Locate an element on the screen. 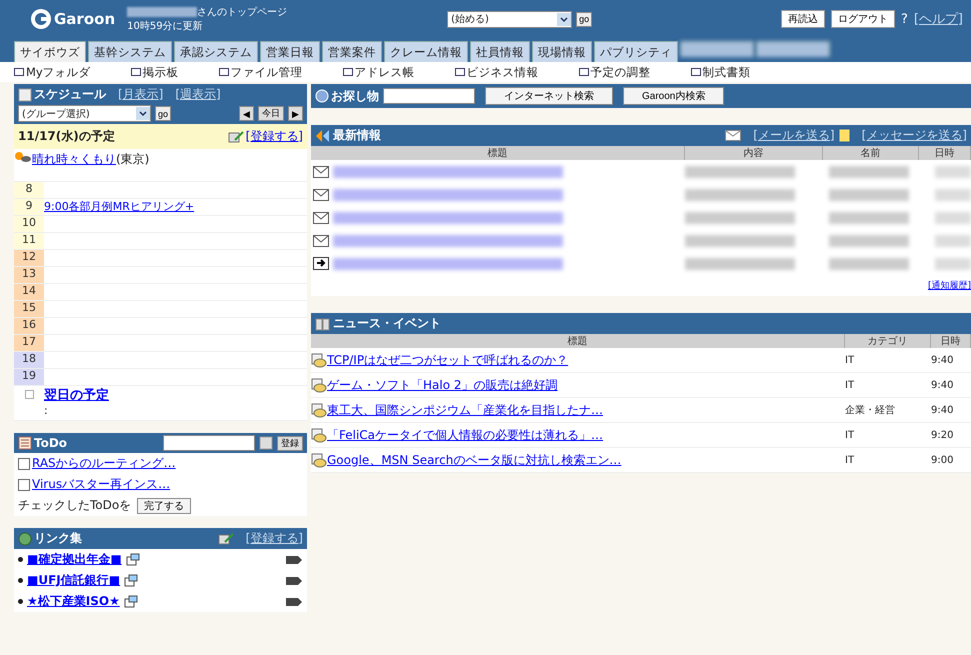 This screenshot has width=971, height=655. todo-footer-text: チェックしたToDoを is located at coordinates (75, 505).